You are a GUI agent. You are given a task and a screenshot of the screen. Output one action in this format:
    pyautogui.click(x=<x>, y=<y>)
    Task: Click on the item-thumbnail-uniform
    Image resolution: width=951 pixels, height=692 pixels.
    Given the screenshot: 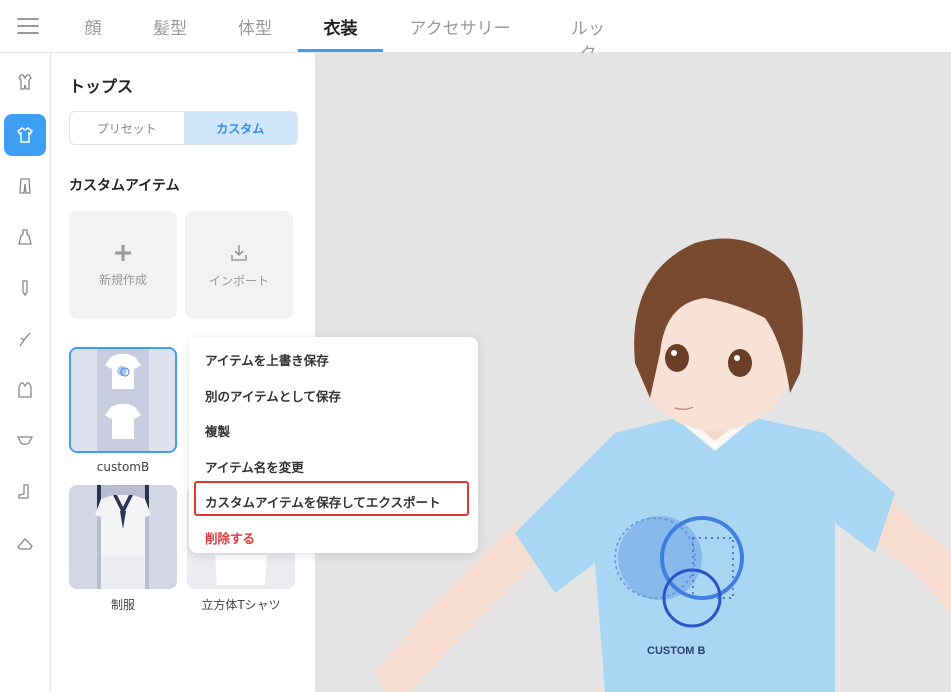 What is the action you would take?
    pyautogui.click(x=123, y=537)
    